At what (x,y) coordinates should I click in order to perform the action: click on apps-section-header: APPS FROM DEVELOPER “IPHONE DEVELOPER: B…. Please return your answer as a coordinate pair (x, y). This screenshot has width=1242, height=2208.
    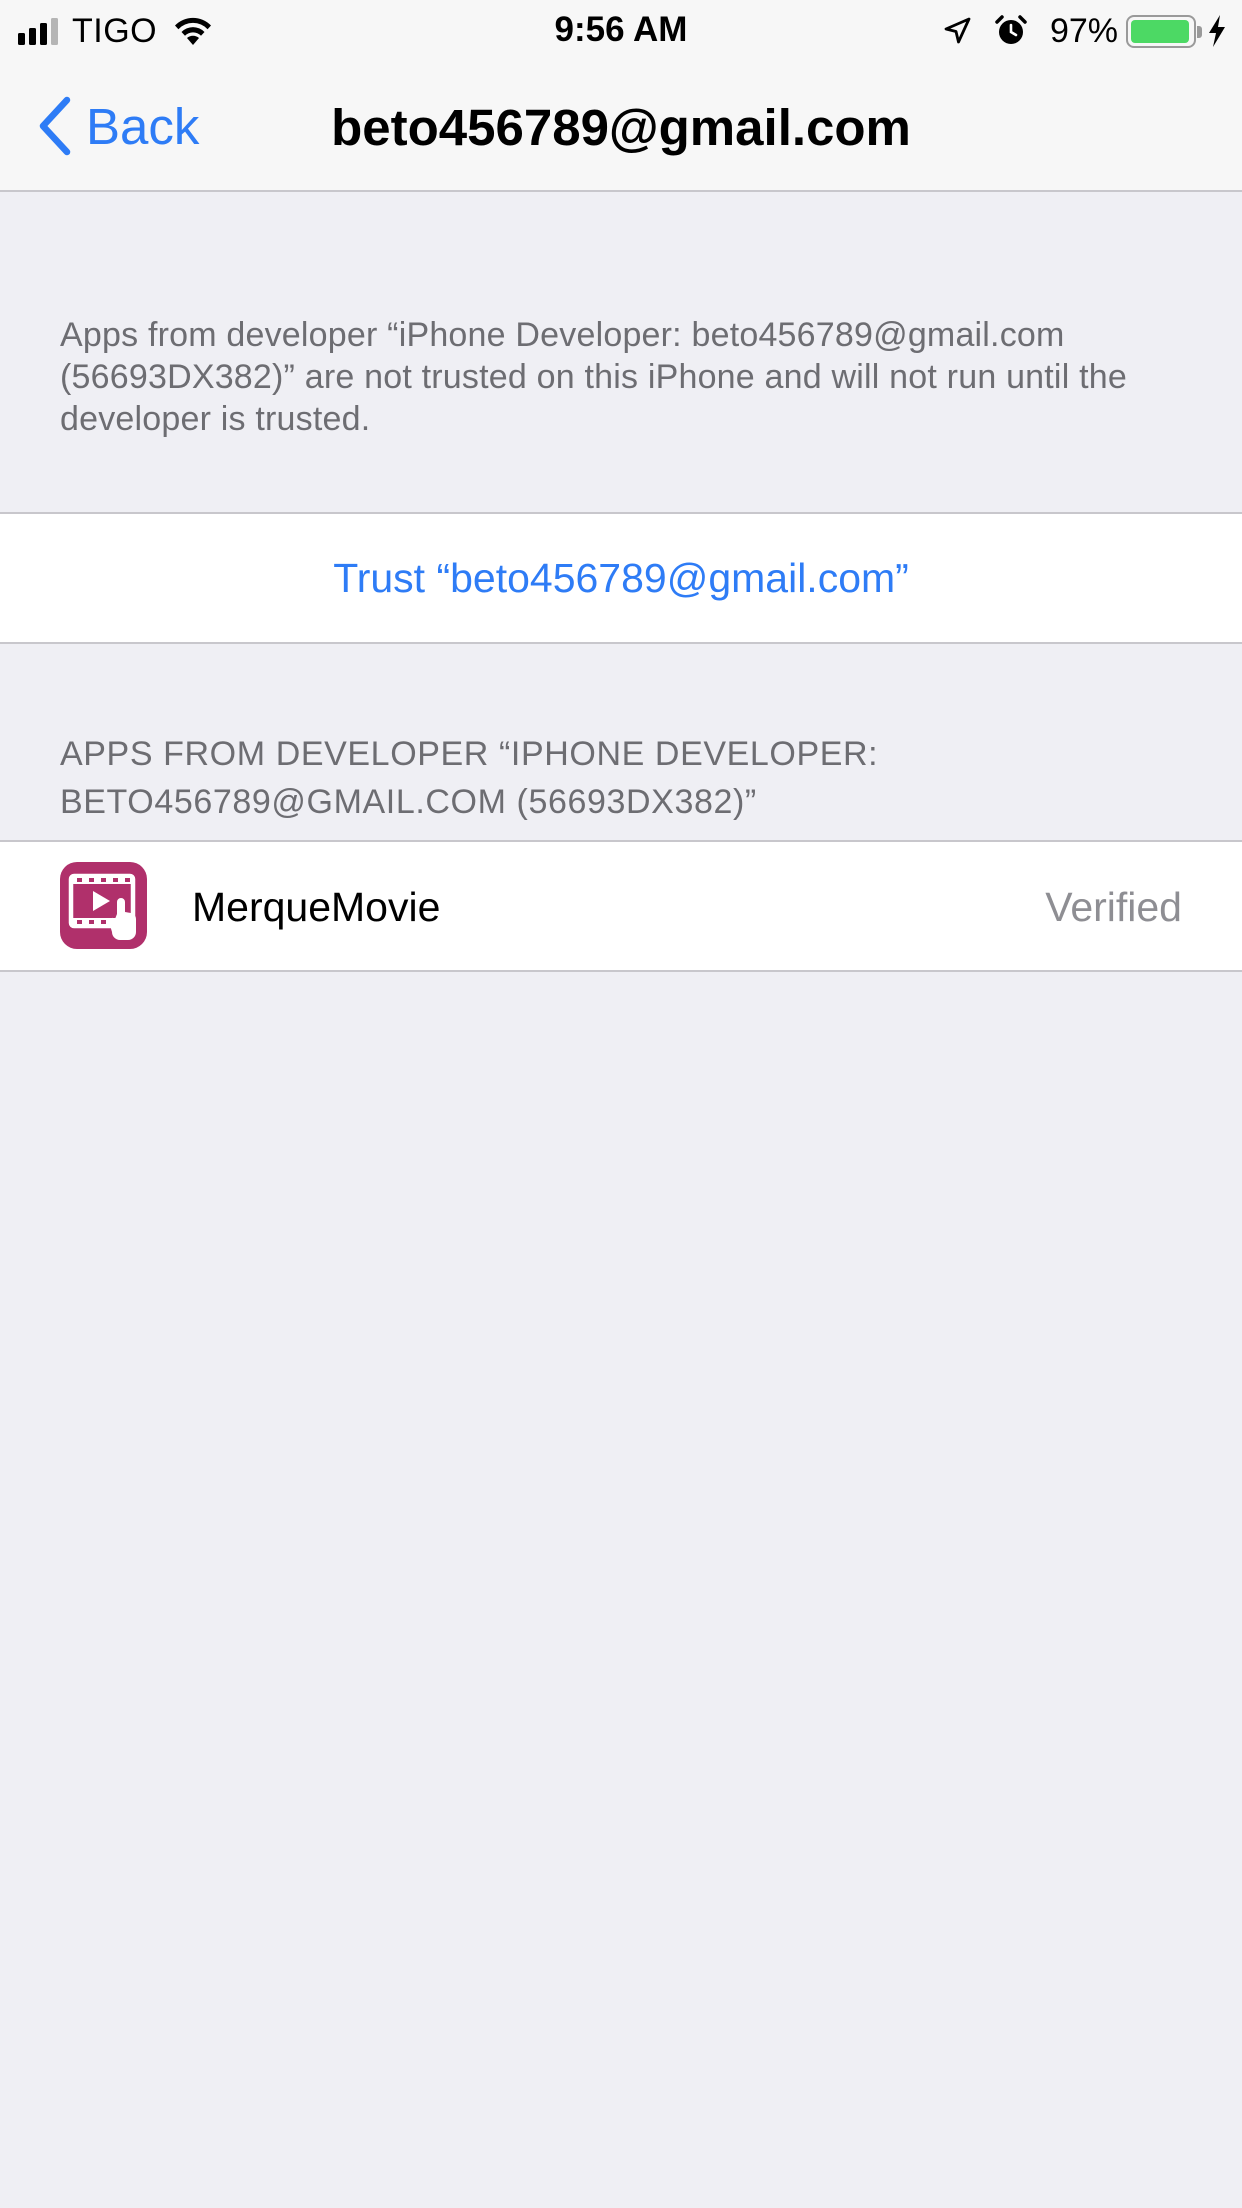
    Looking at the image, I should click on (630, 778).